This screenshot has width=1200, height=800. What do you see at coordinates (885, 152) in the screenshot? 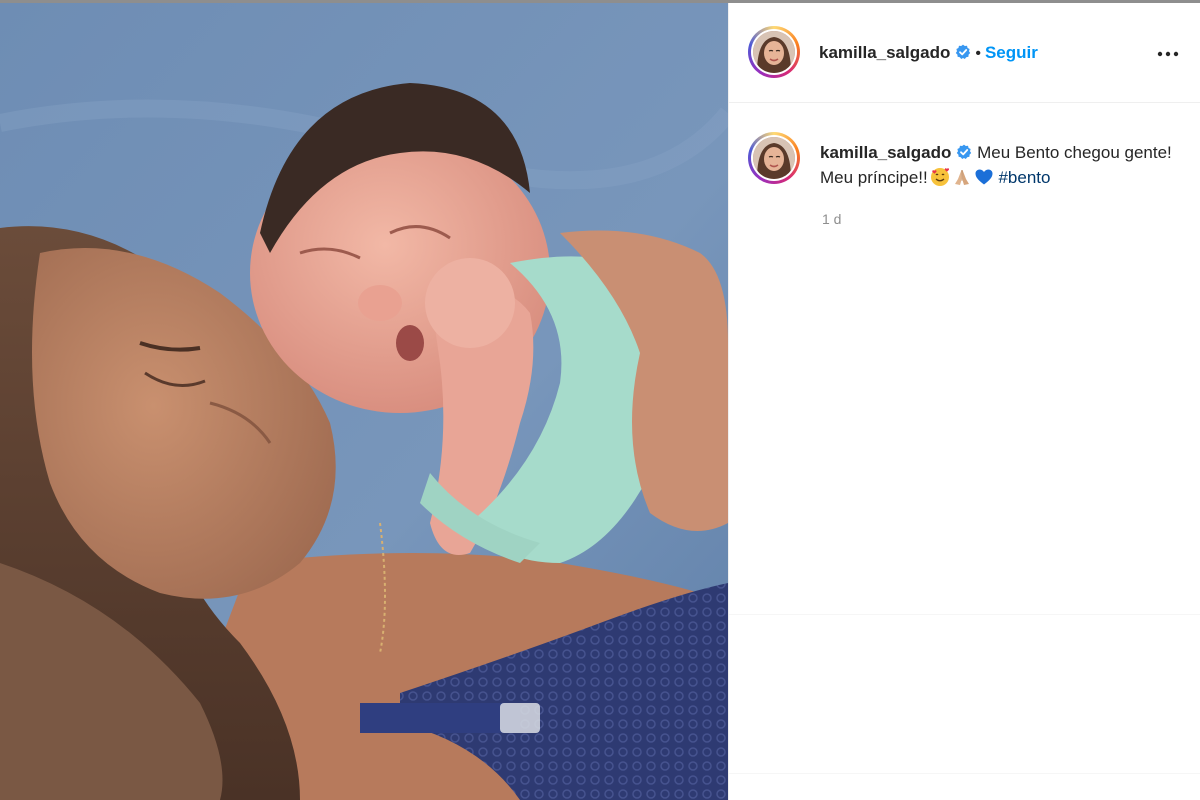
I see `caption-username: kamilla_salgado` at bounding box center [885, 152].